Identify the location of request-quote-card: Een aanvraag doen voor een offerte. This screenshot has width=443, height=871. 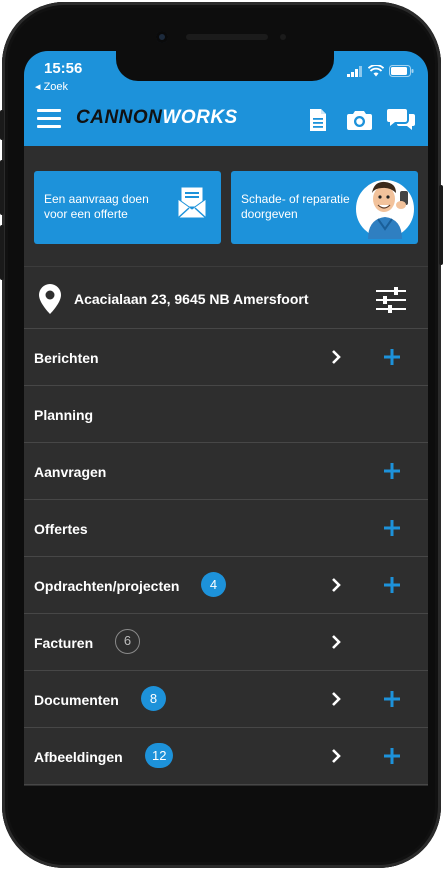
(127, 207).